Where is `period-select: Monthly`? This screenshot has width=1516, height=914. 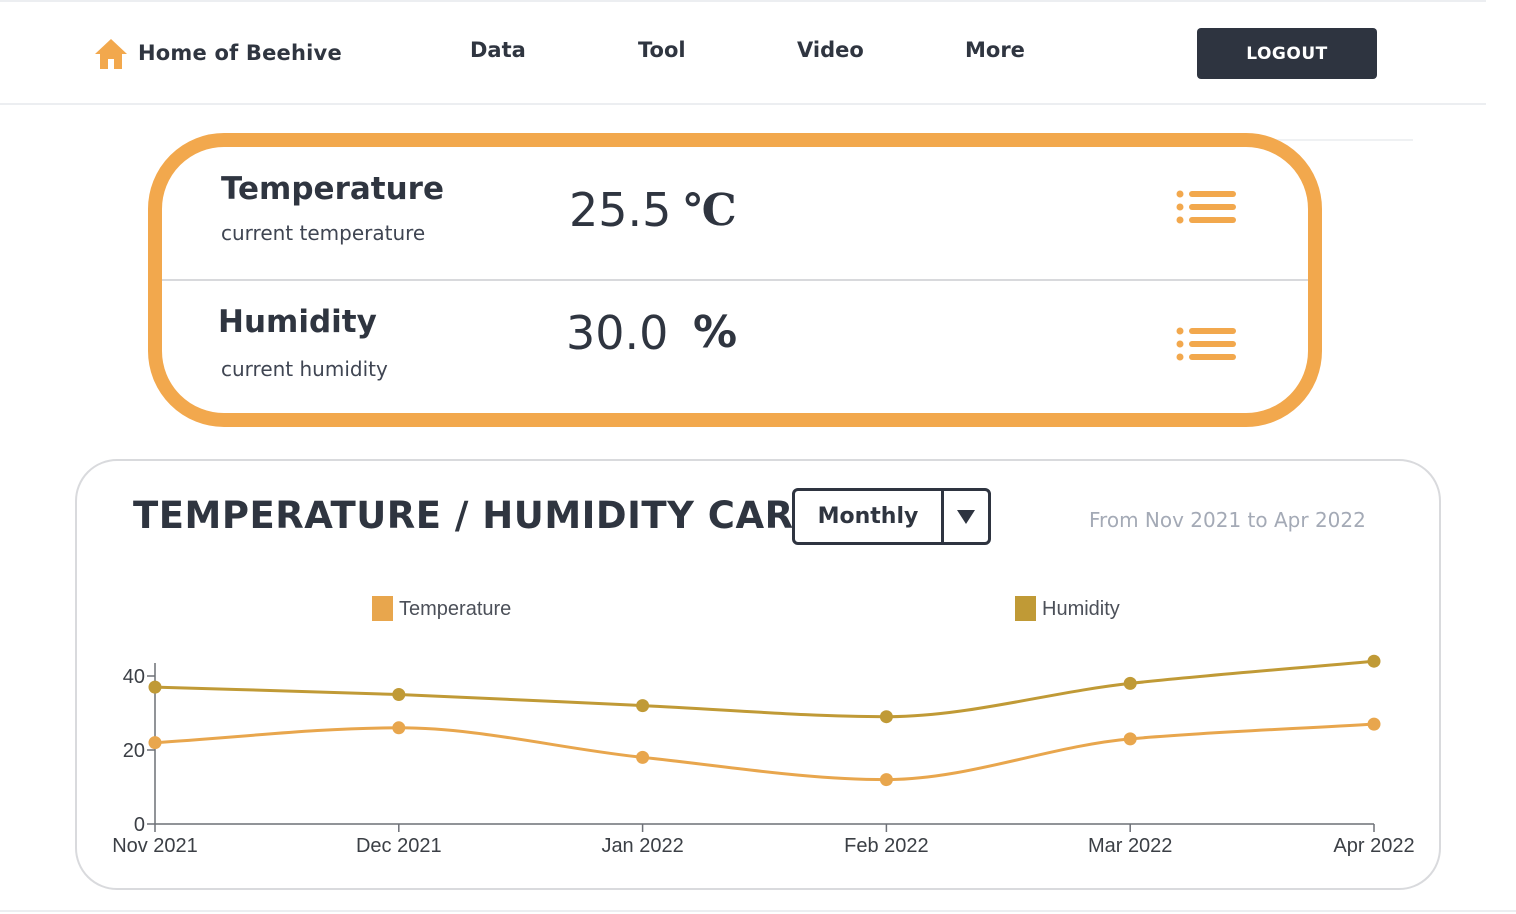
period-select: Monthly is located at coordinates (891, 516).